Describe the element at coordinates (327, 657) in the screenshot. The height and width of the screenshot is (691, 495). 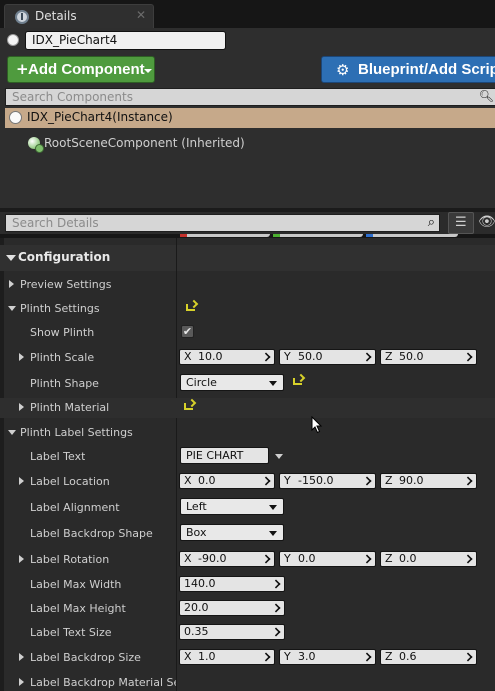
I see `label-backdrop-size-y-field: Y 3.0` at that location.